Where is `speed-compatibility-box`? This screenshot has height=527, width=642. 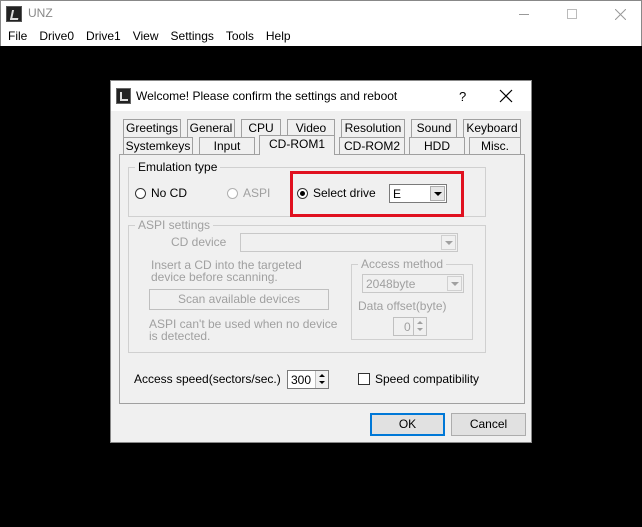 speed-compatibility-box is located at coordinates (364, 379).